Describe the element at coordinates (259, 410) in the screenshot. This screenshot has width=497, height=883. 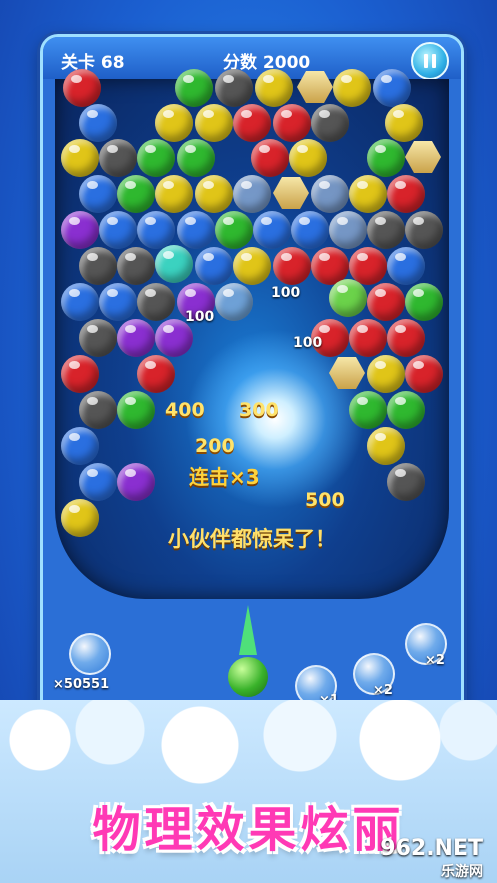
I see `points-popup: 300` at that location.